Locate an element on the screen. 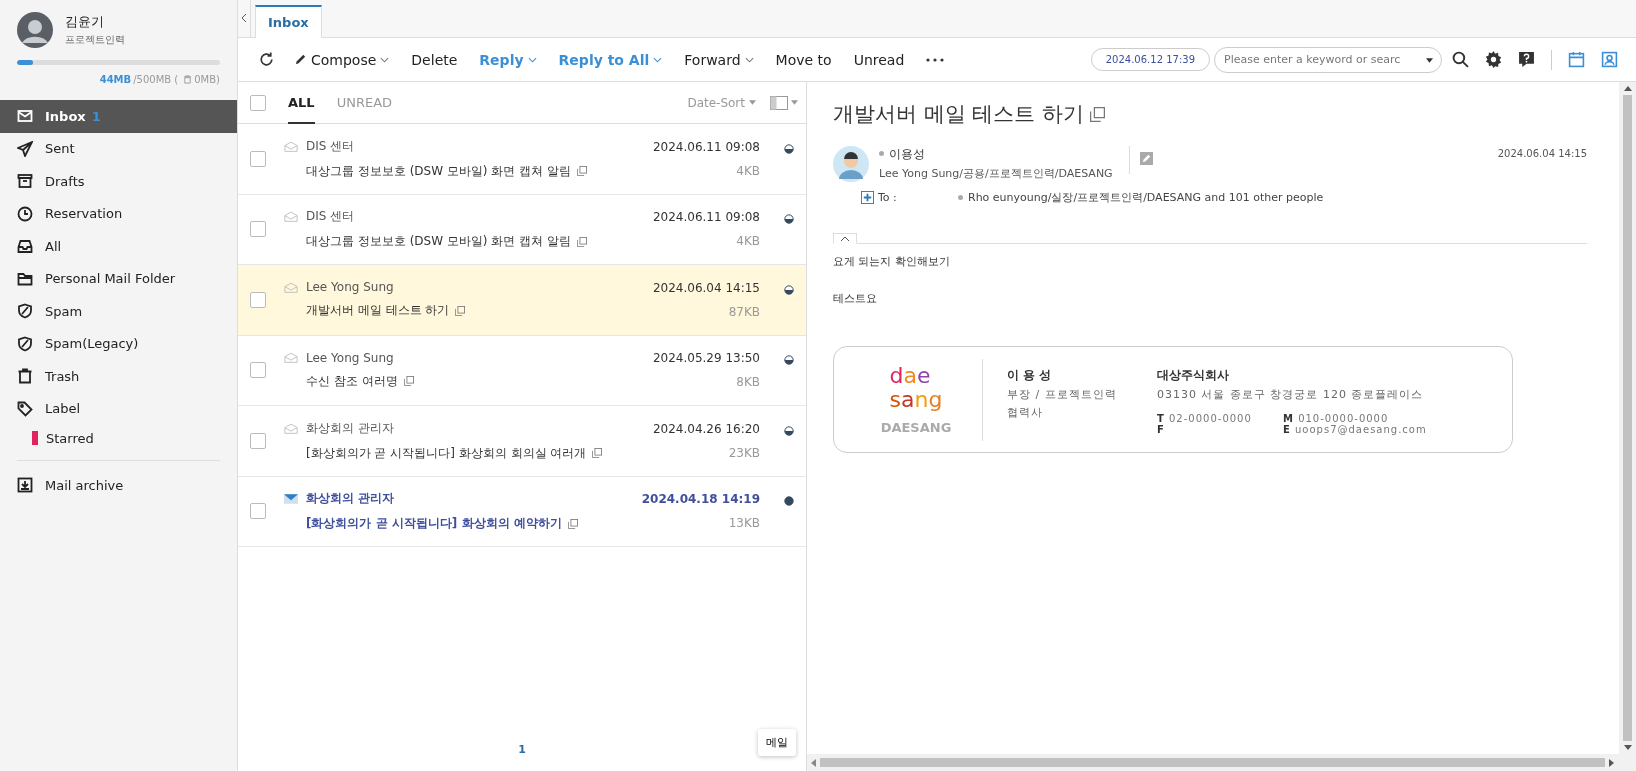 Image resolution: width=1636 pixels, height=771 pixels. contact-icon is located at coordinates (1609, 59).